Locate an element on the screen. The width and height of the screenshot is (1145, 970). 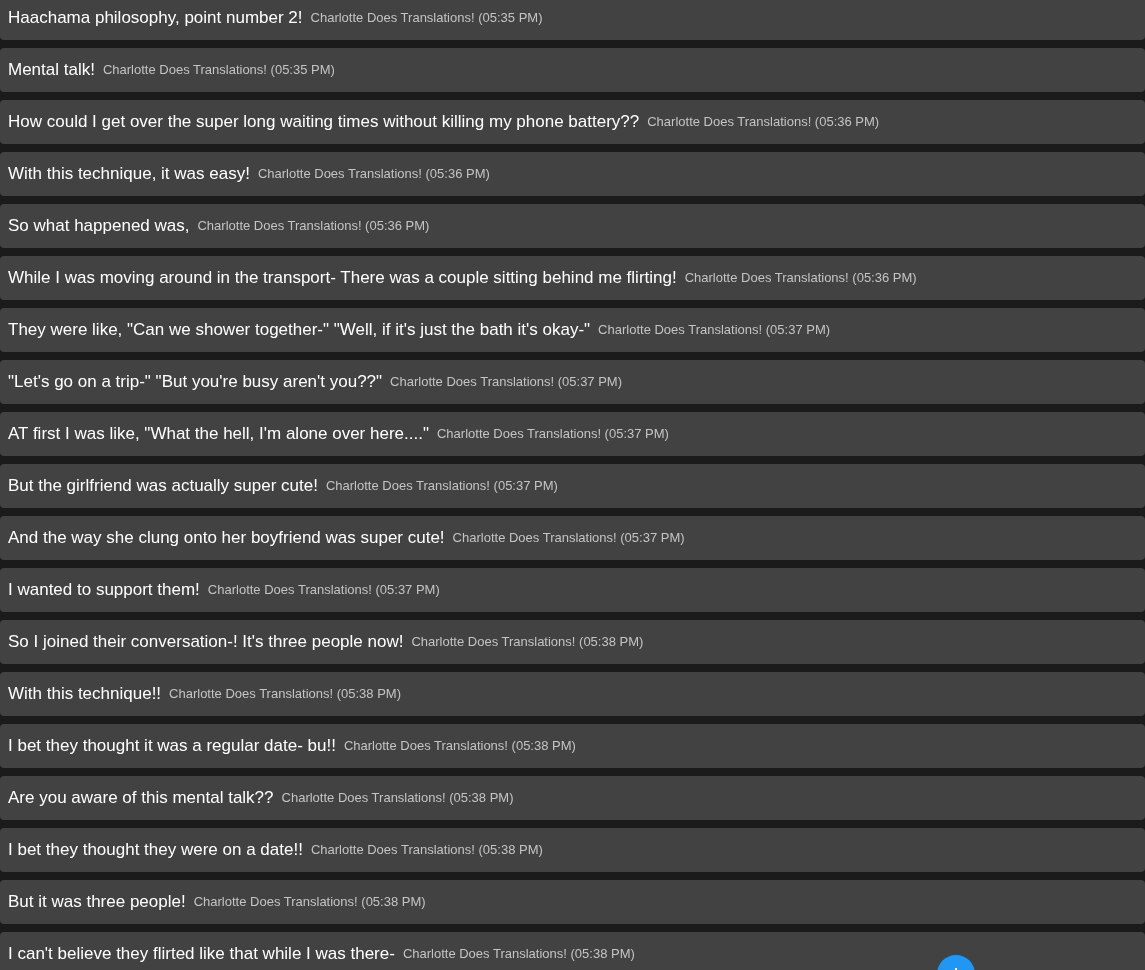
message-text: I wanted to support them! is located at coordinates (104, 590).